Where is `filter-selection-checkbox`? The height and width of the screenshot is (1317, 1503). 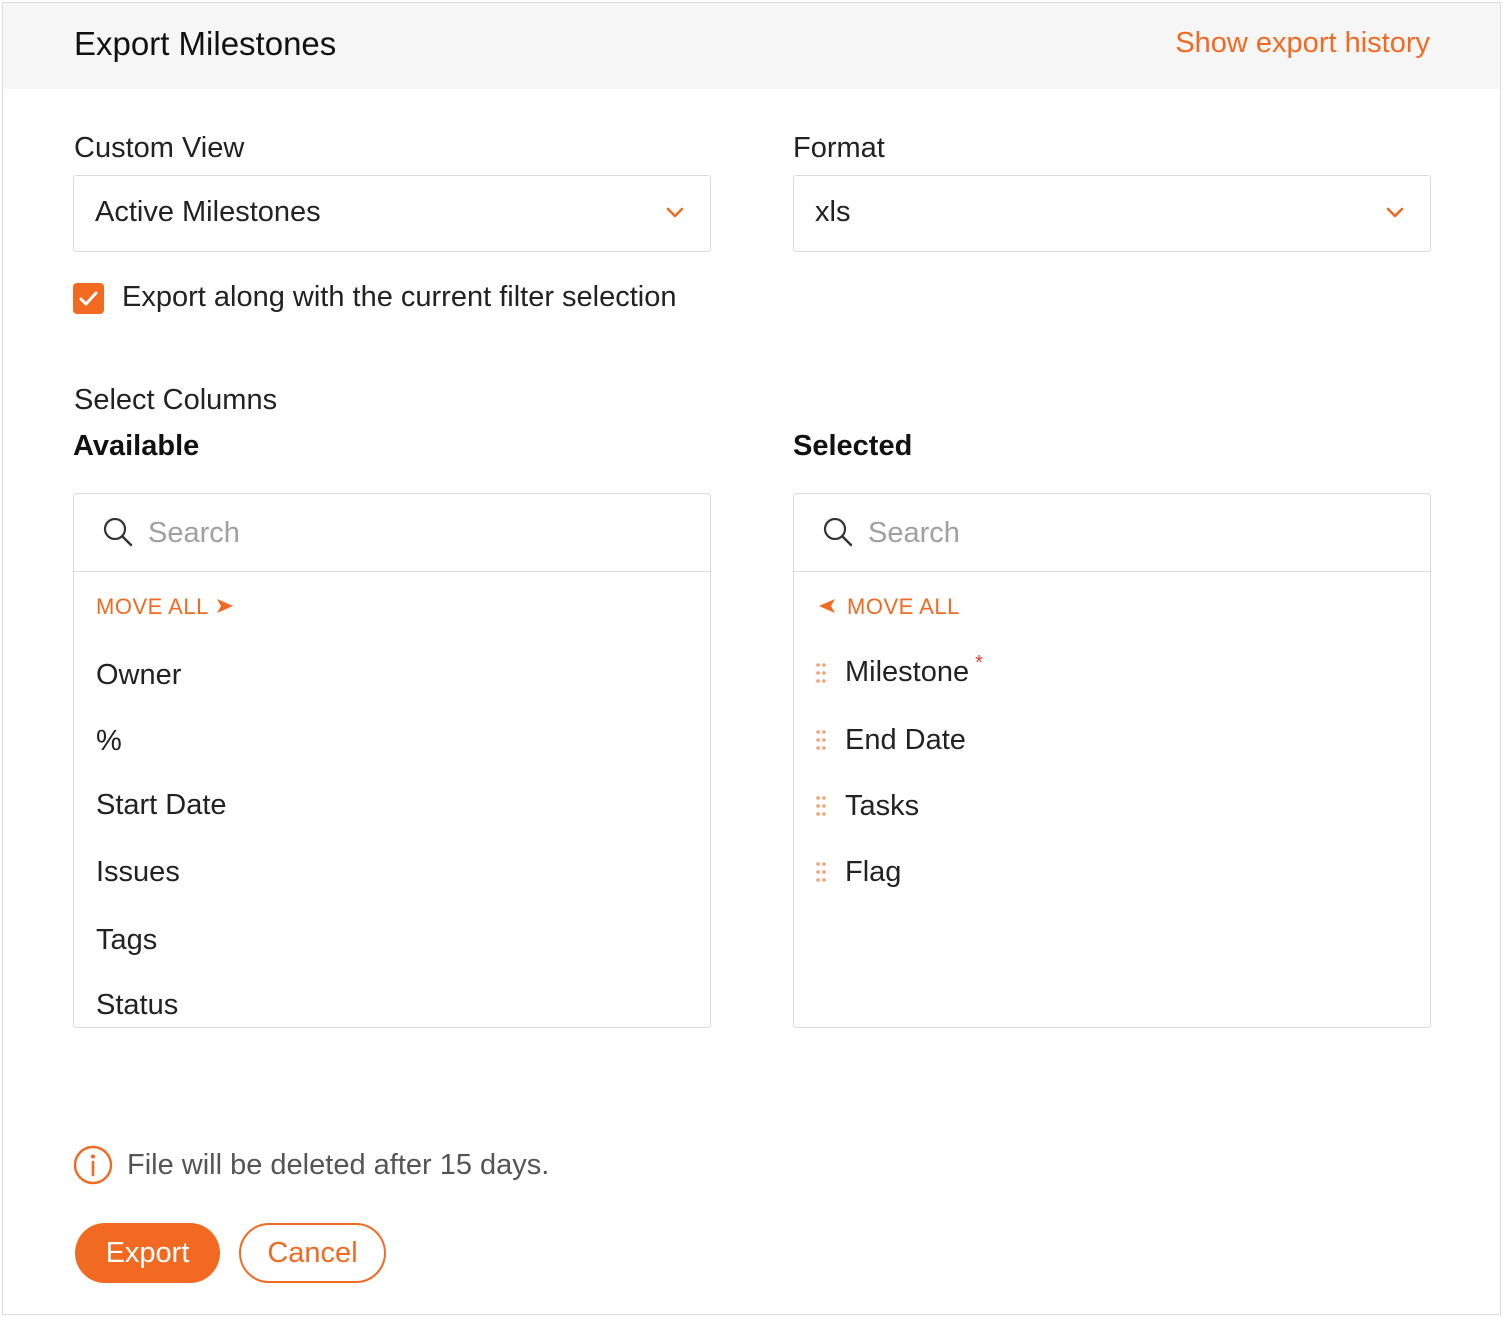 filter-selection-checkbox is located at coordinates (88, 298).